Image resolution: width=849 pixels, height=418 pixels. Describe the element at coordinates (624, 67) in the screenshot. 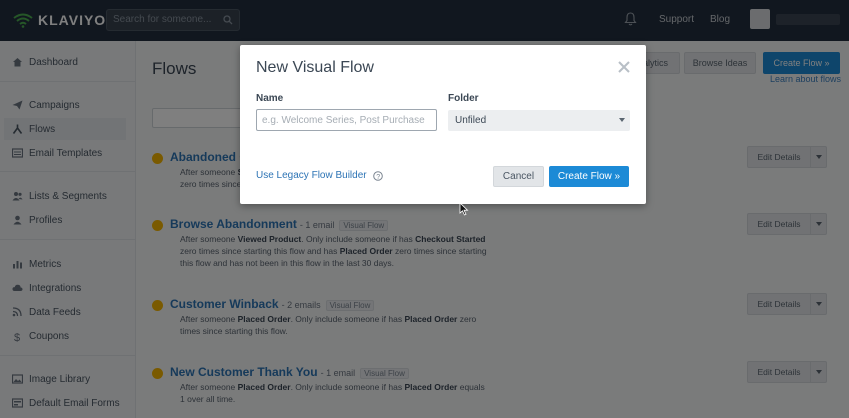

I see `close-icon` at that location.